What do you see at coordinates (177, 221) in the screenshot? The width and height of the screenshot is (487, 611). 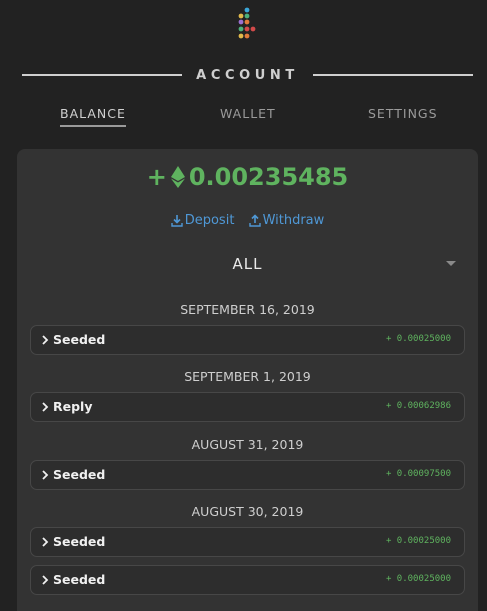 I see `download-icon` at bounding box center [177, 221].